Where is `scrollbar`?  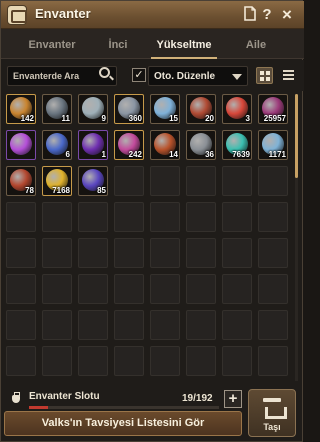
scrollbar is located at coordinates (296, 237).